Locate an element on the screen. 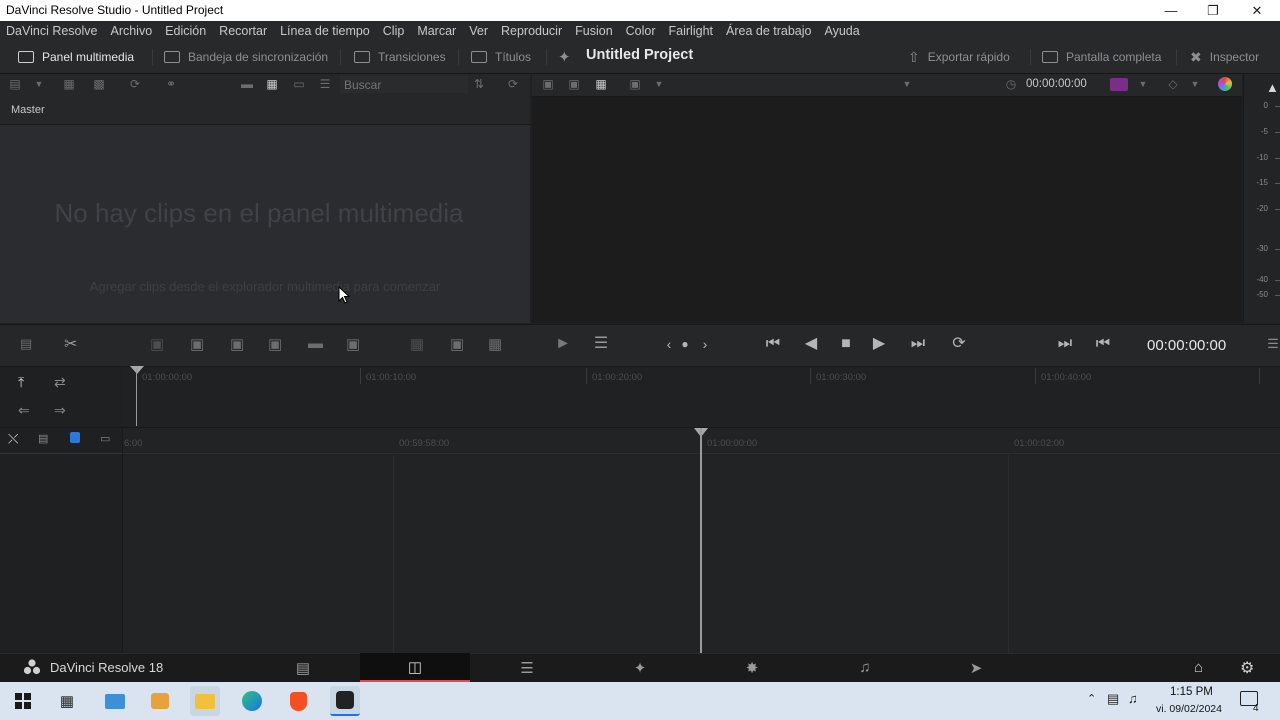 This screenshot has height=720, width=1280. brave-browser-icon is located at coordinates (298, 701).